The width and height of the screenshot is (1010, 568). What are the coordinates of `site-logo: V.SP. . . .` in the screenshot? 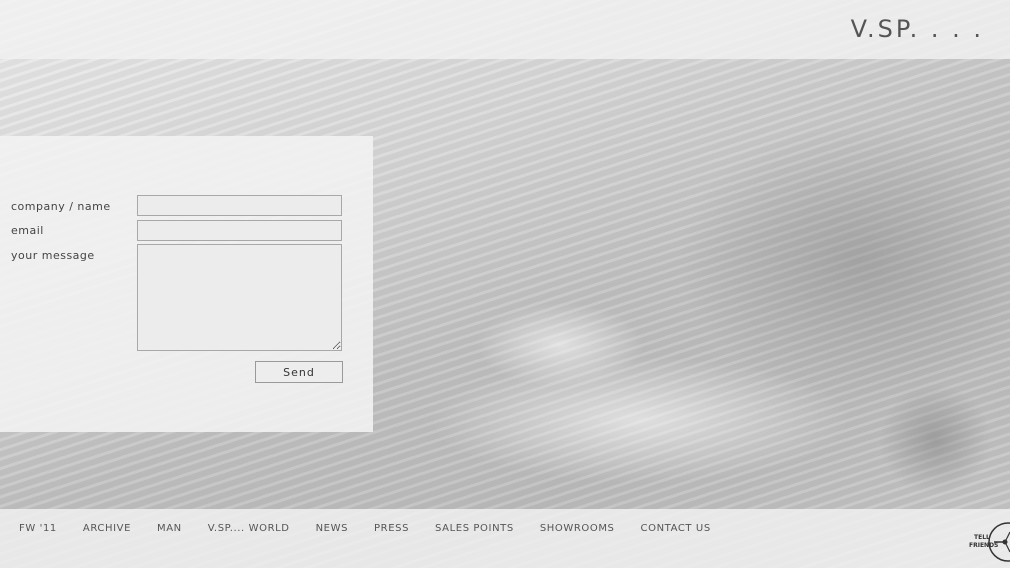 It's located at (917, 29).